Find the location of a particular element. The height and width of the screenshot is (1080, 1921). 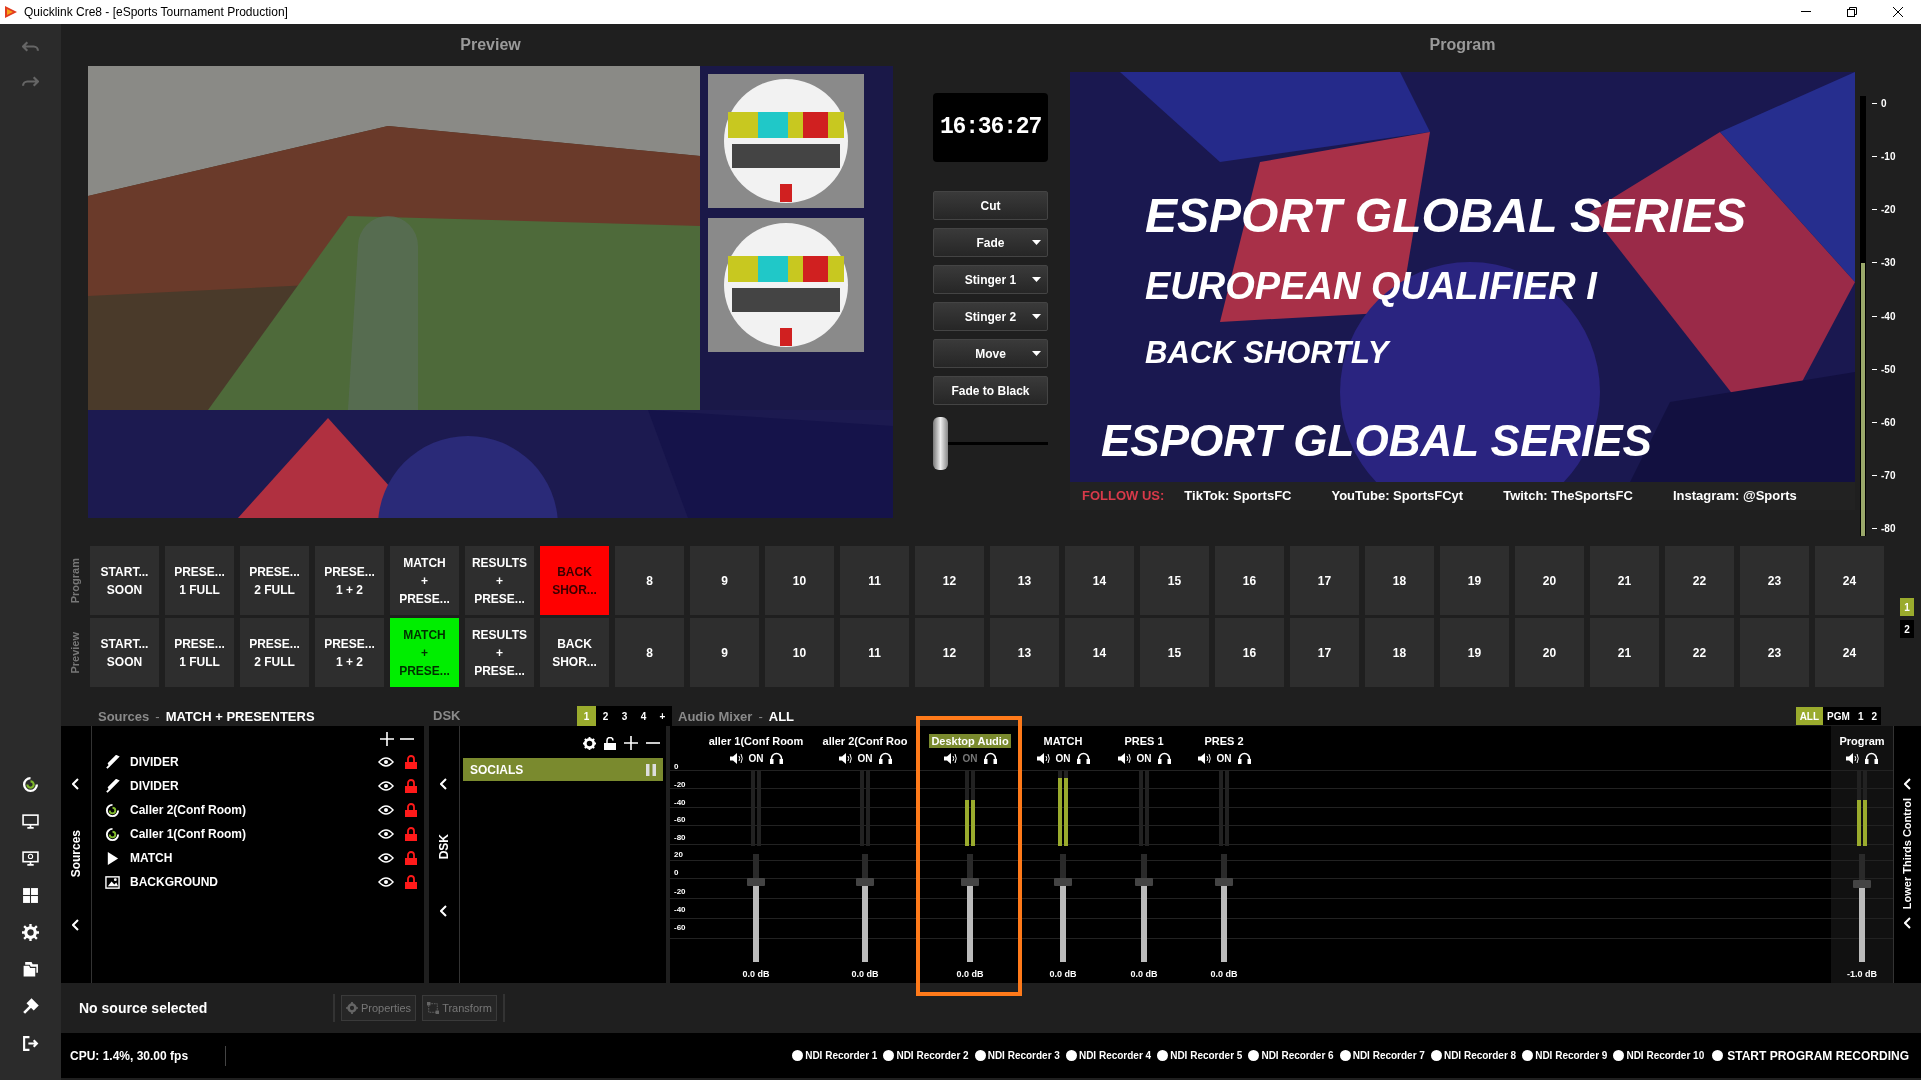

dsk-page-tab: 2 is located at coordinates (605, 716).